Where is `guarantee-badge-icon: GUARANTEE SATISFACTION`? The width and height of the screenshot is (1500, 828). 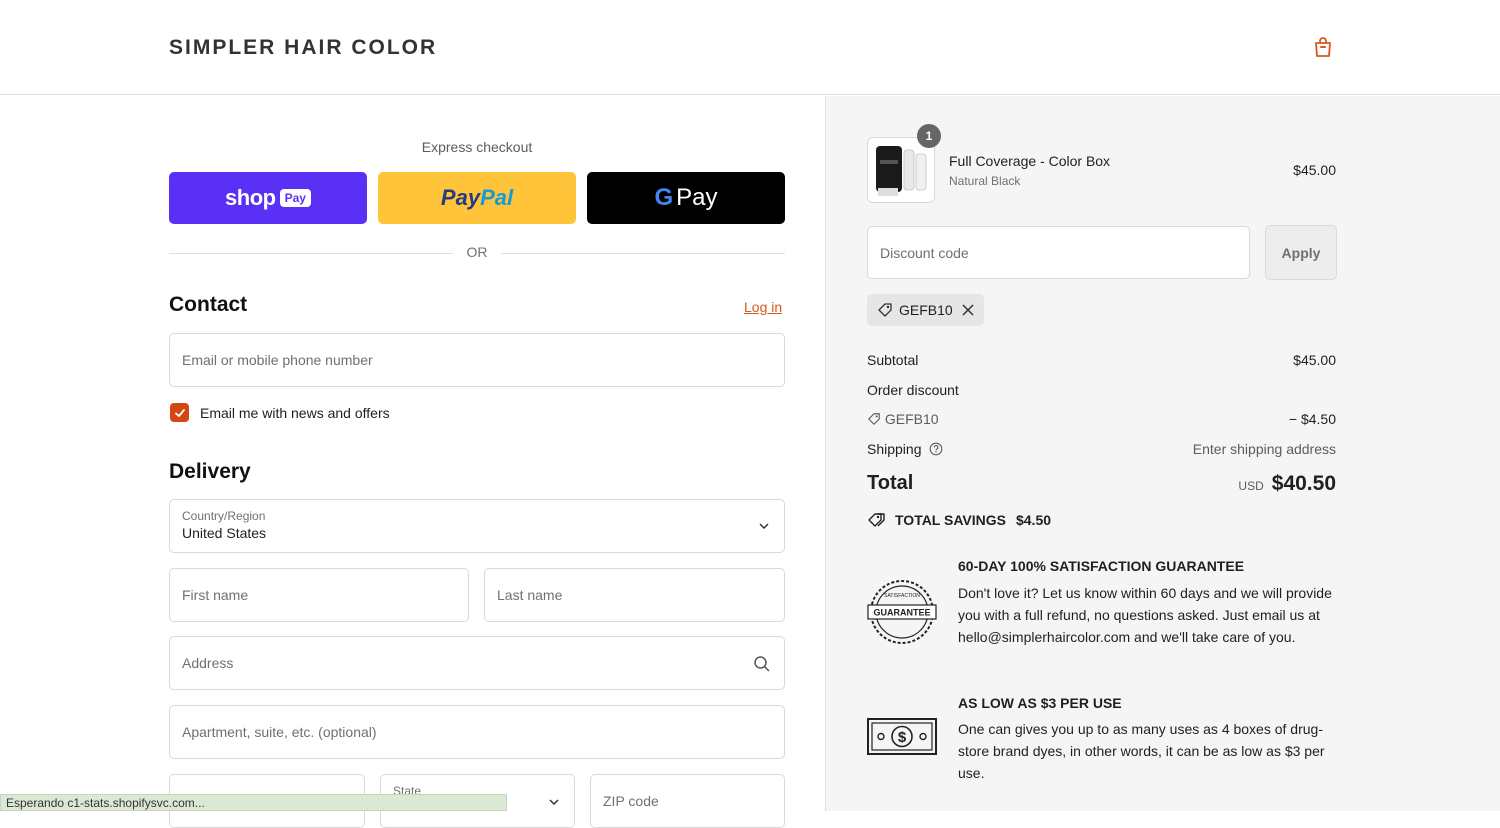 guarantee-badge-icon: GUARANTEE SATISFACTION is located at coordinates (902, 612).